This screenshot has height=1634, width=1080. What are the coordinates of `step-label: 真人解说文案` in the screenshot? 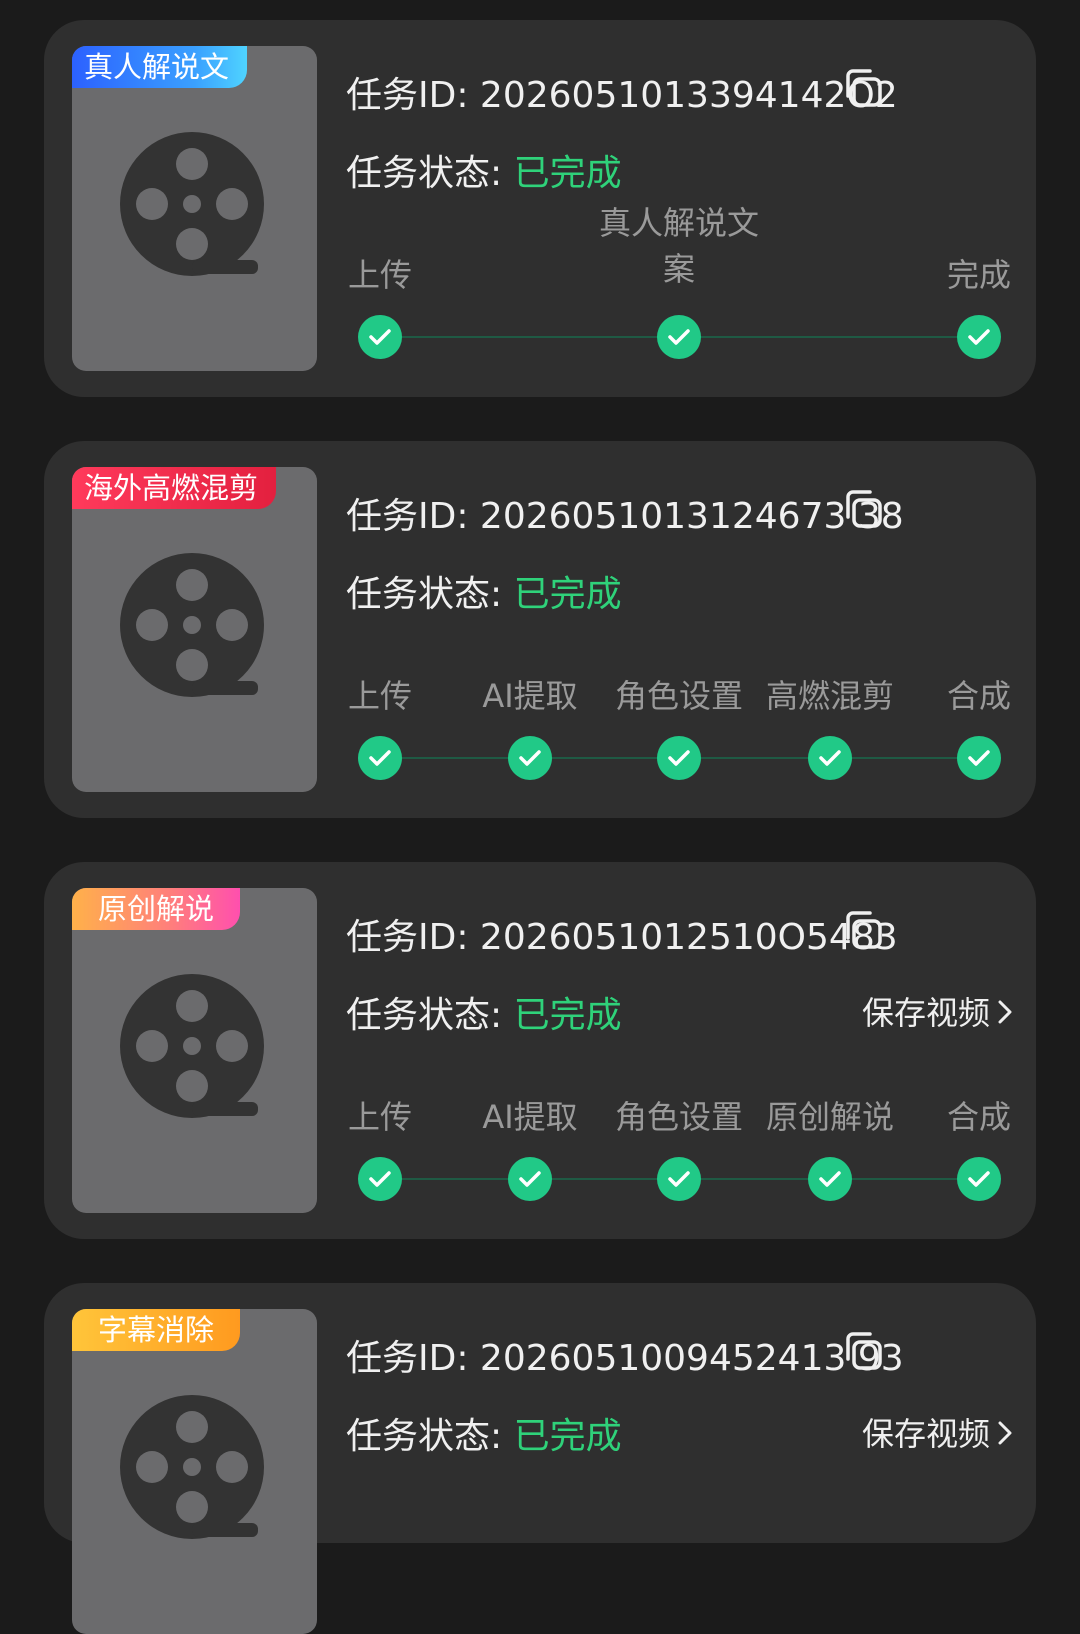 It's located at (678, 246).